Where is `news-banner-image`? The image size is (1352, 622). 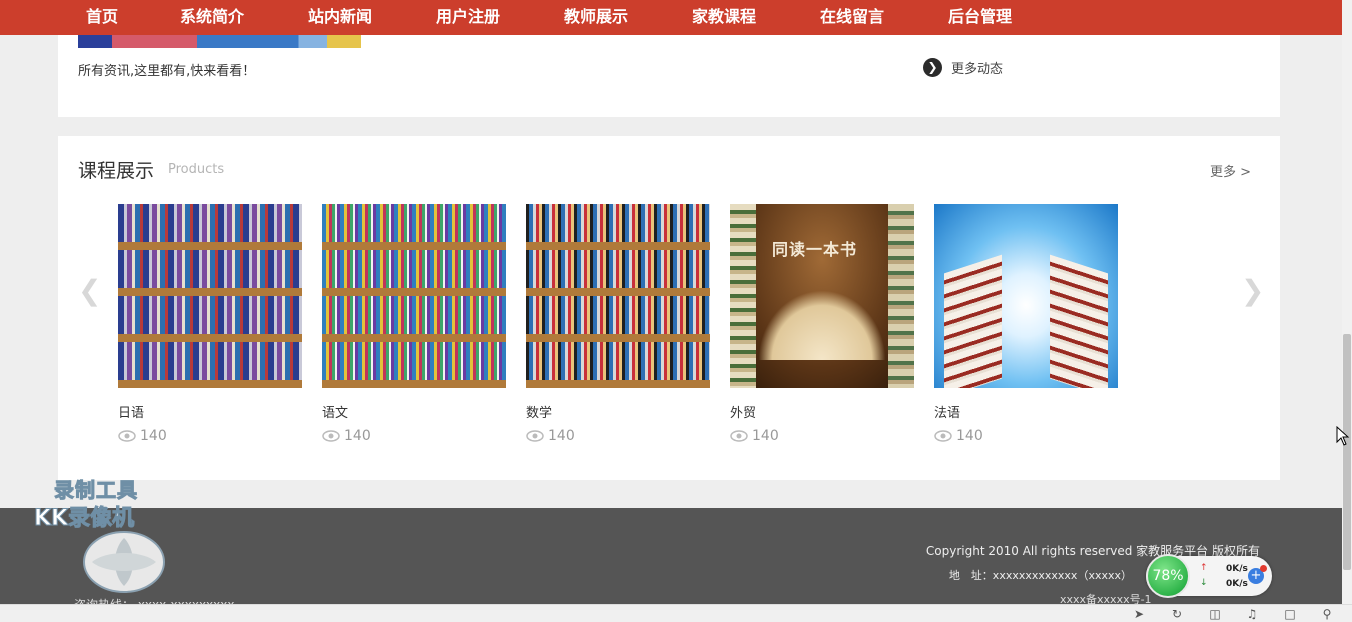
news-banner-image is located at coordinates (219, 41).